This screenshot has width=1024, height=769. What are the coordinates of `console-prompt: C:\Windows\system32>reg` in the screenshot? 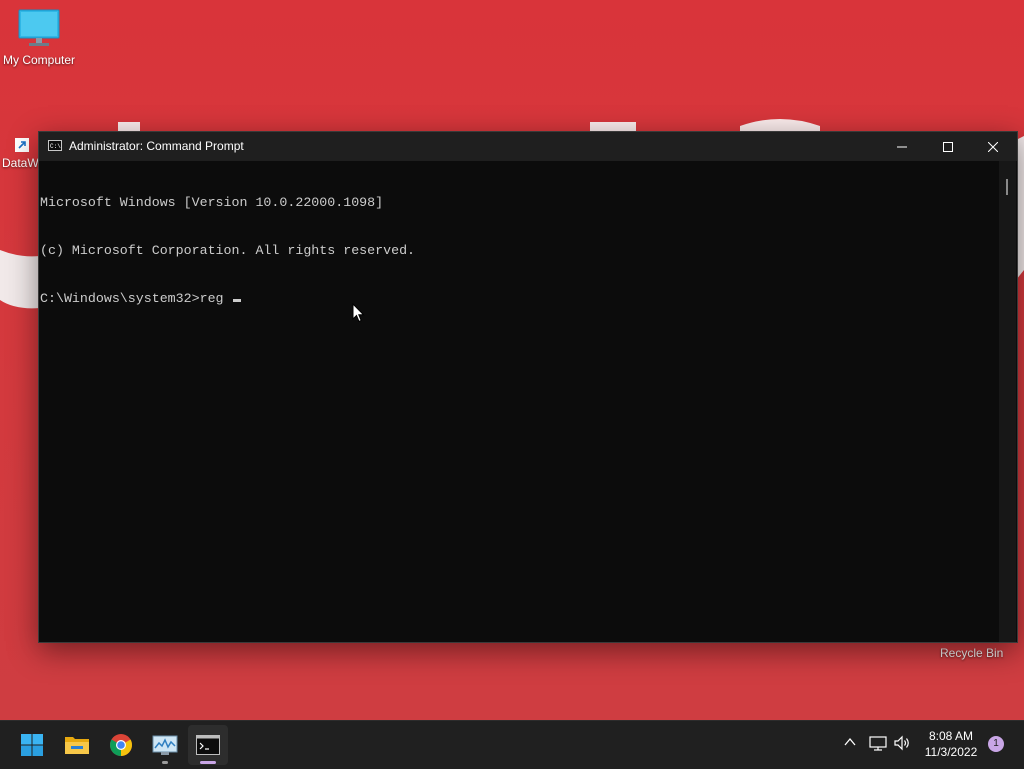 It's located at (136, 298).